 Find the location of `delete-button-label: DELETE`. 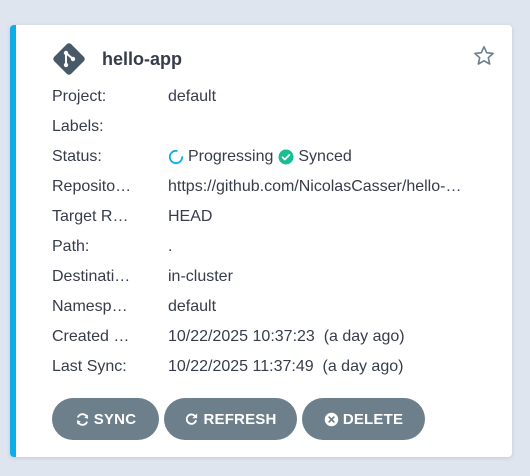

delete-button-label: DELETE is located at coordinates (373, 419).